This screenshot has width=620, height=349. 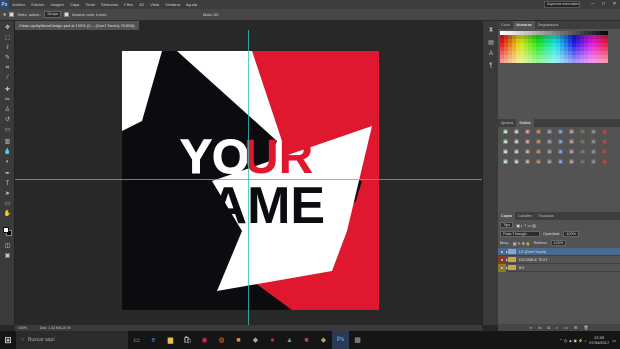 I want to click on auto-select-dropdown: Grupo, so click(x=53, y=14).